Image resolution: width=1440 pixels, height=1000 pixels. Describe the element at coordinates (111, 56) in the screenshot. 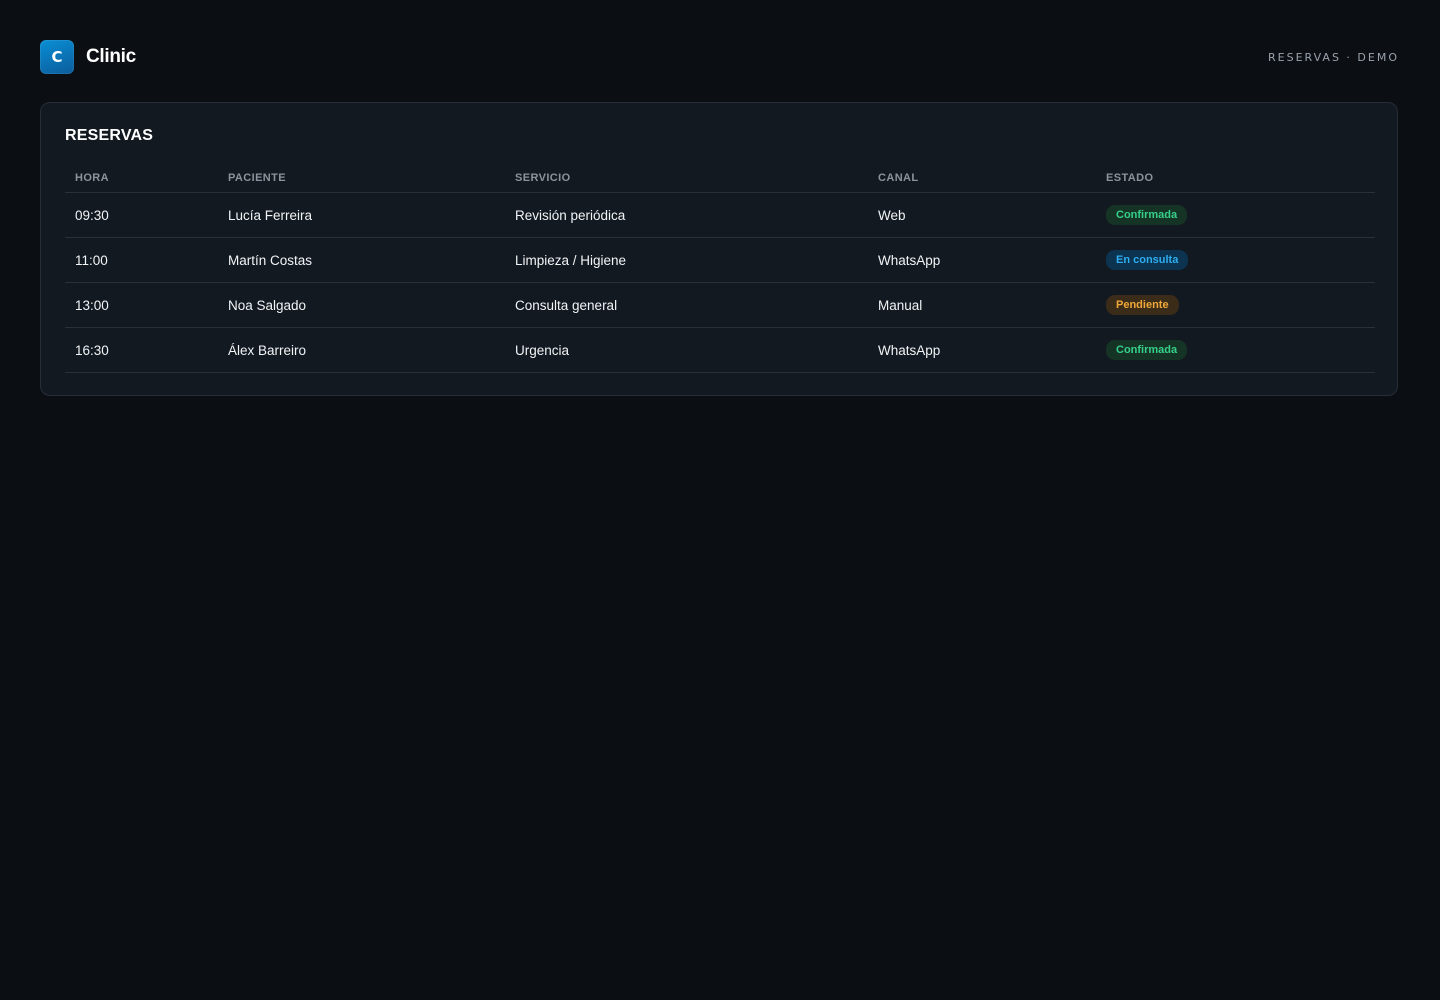

I see `brand-name: Clinic` at that location.